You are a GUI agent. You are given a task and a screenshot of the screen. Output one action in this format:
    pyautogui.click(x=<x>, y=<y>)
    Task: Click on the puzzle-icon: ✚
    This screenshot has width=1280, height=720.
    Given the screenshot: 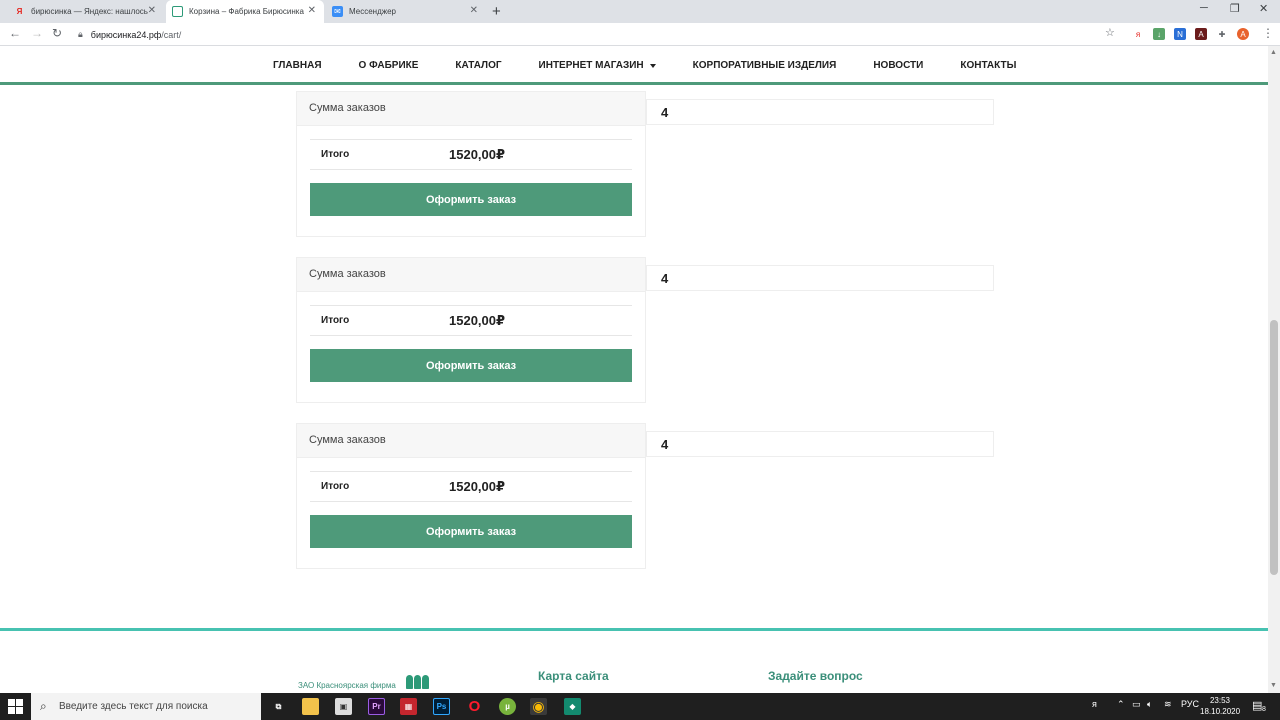 What is the action you would take?
    pyautogui.click(x=1222, y=34)
    